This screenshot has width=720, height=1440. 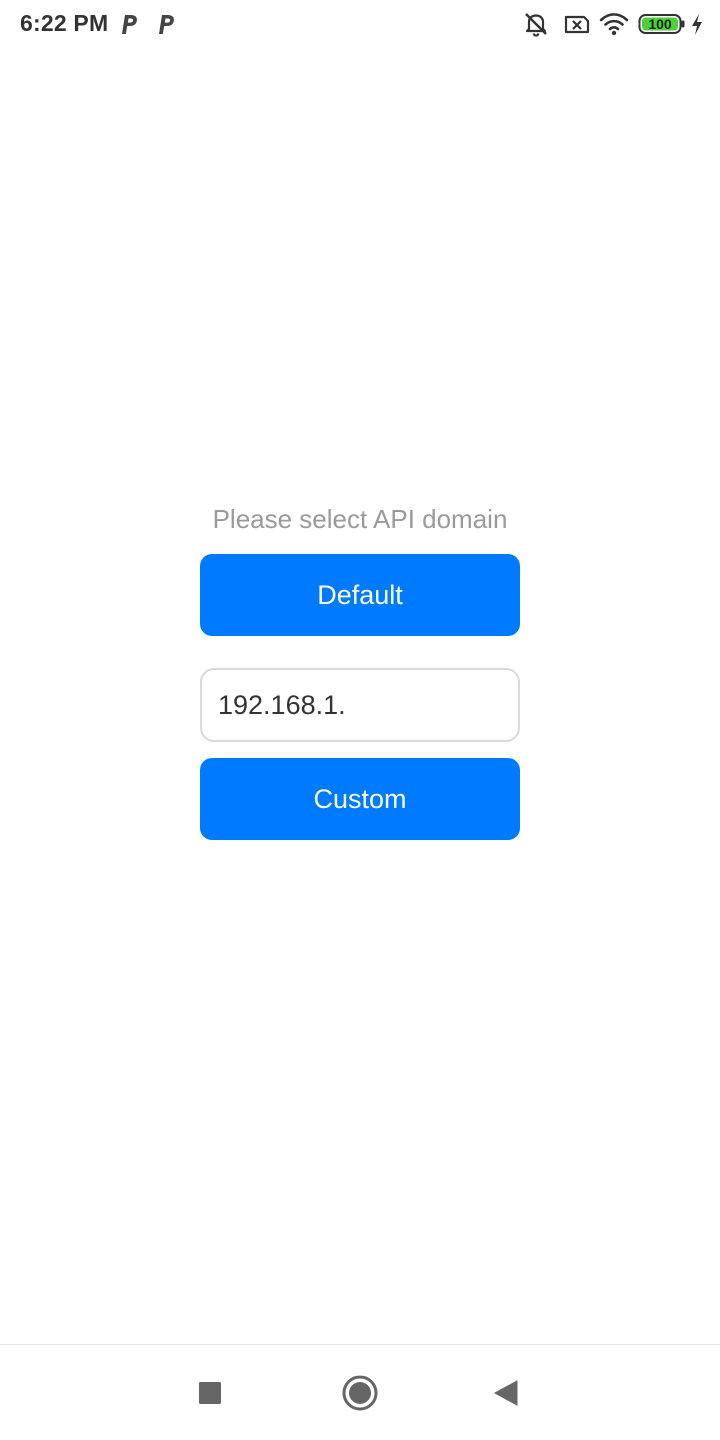 What do you see at coordinates (506, 1393) in the screenshot?
I see `back-icon` at bounding box center [506, 1393].